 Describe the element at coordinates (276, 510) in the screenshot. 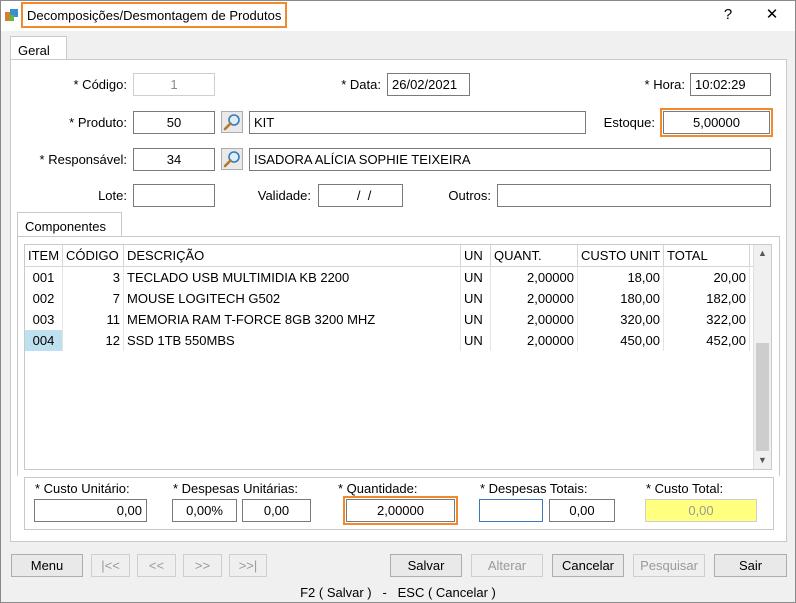

I see `despesas-unitarias-field: 0,00` at that location.